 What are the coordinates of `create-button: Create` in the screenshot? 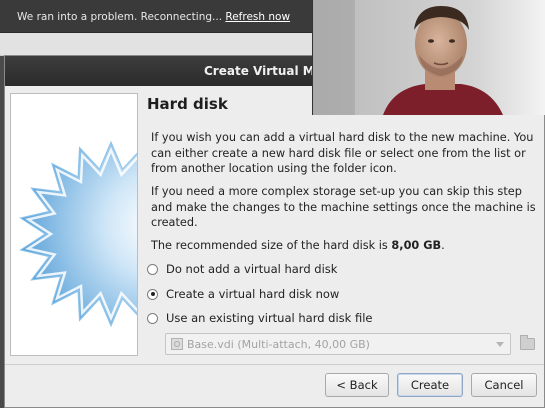 It's located at (430, 385).